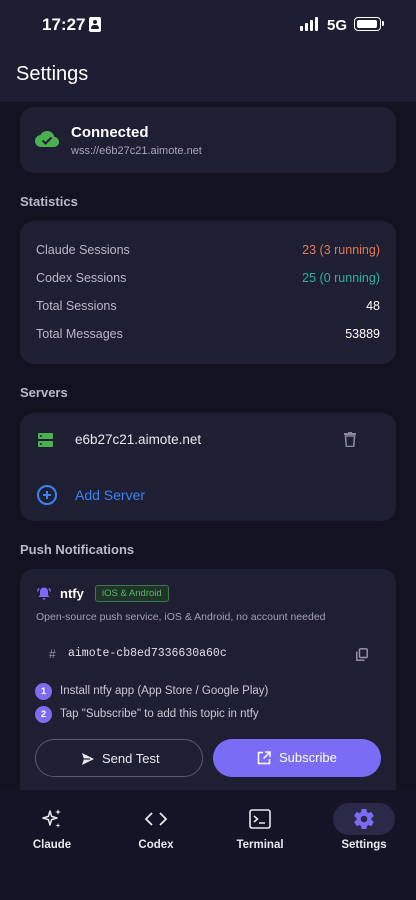 The image size is (416, 900). I want to click on stat-value: 25 (0 running), so click(341, 278).